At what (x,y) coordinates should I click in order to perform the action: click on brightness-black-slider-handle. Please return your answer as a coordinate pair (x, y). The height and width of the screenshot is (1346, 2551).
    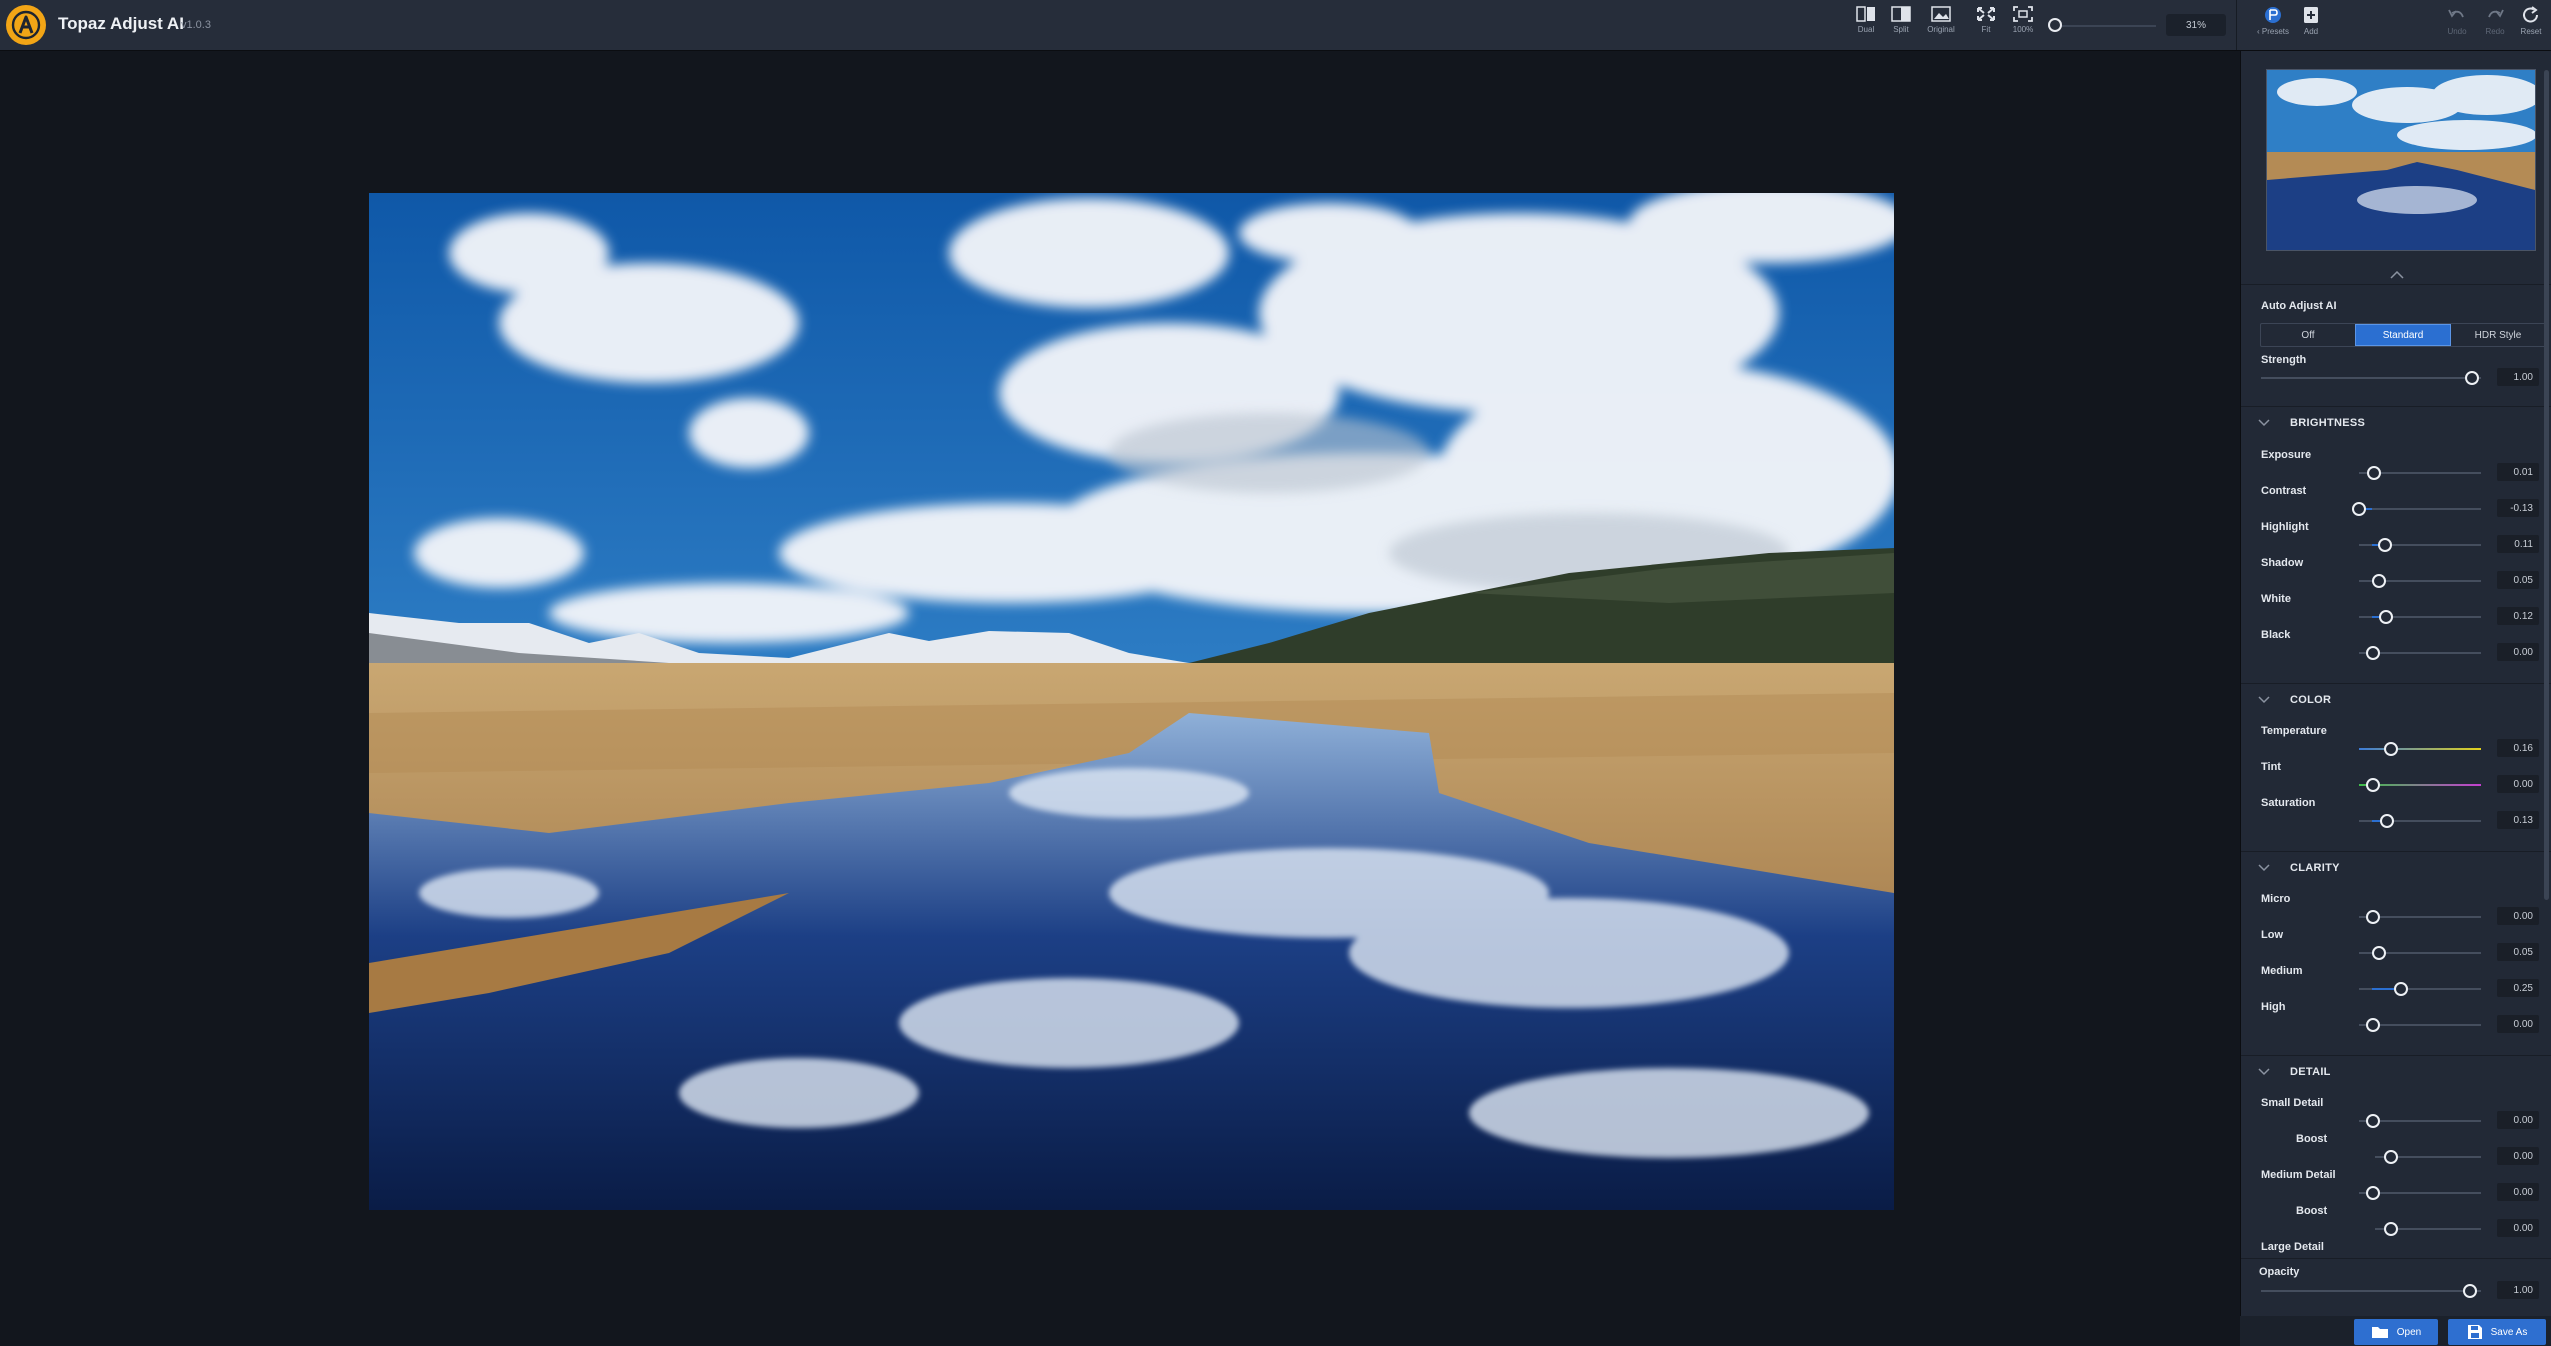
    Looking at the image, I should click on (2373, 653).